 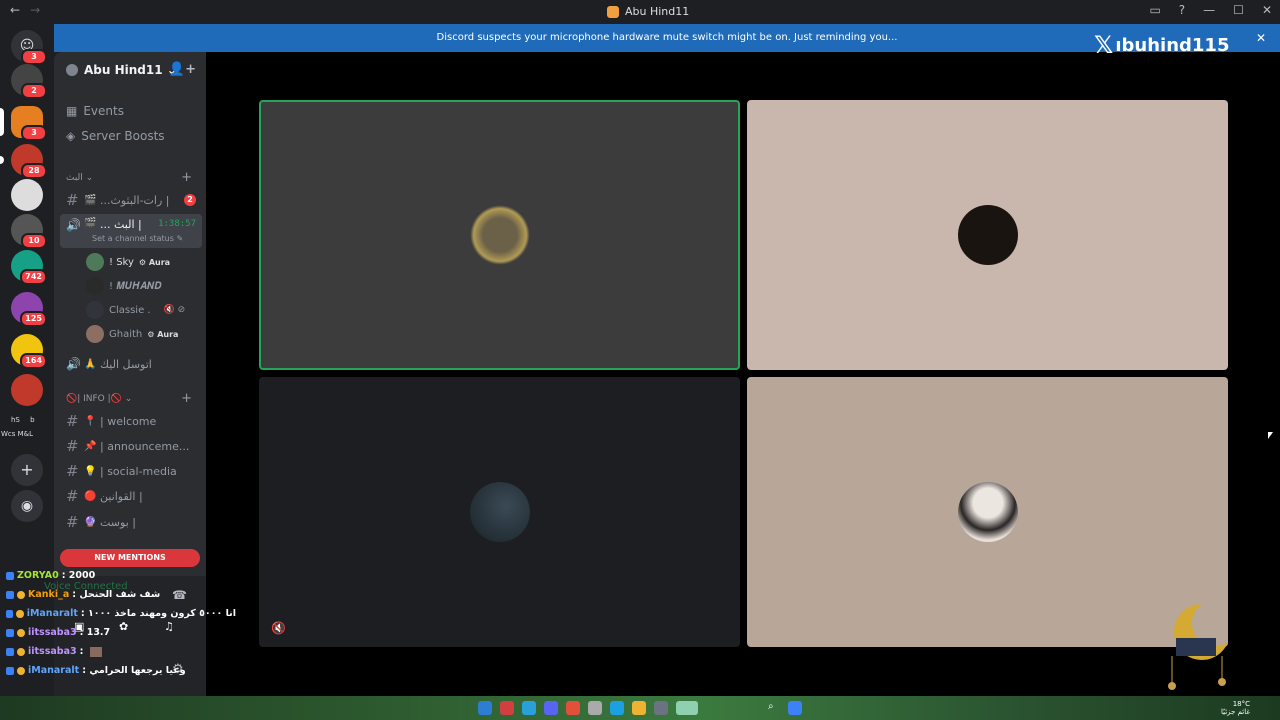 I want to click on boosts-link: ◈ Server Boosts, so click(x=115, y=136).